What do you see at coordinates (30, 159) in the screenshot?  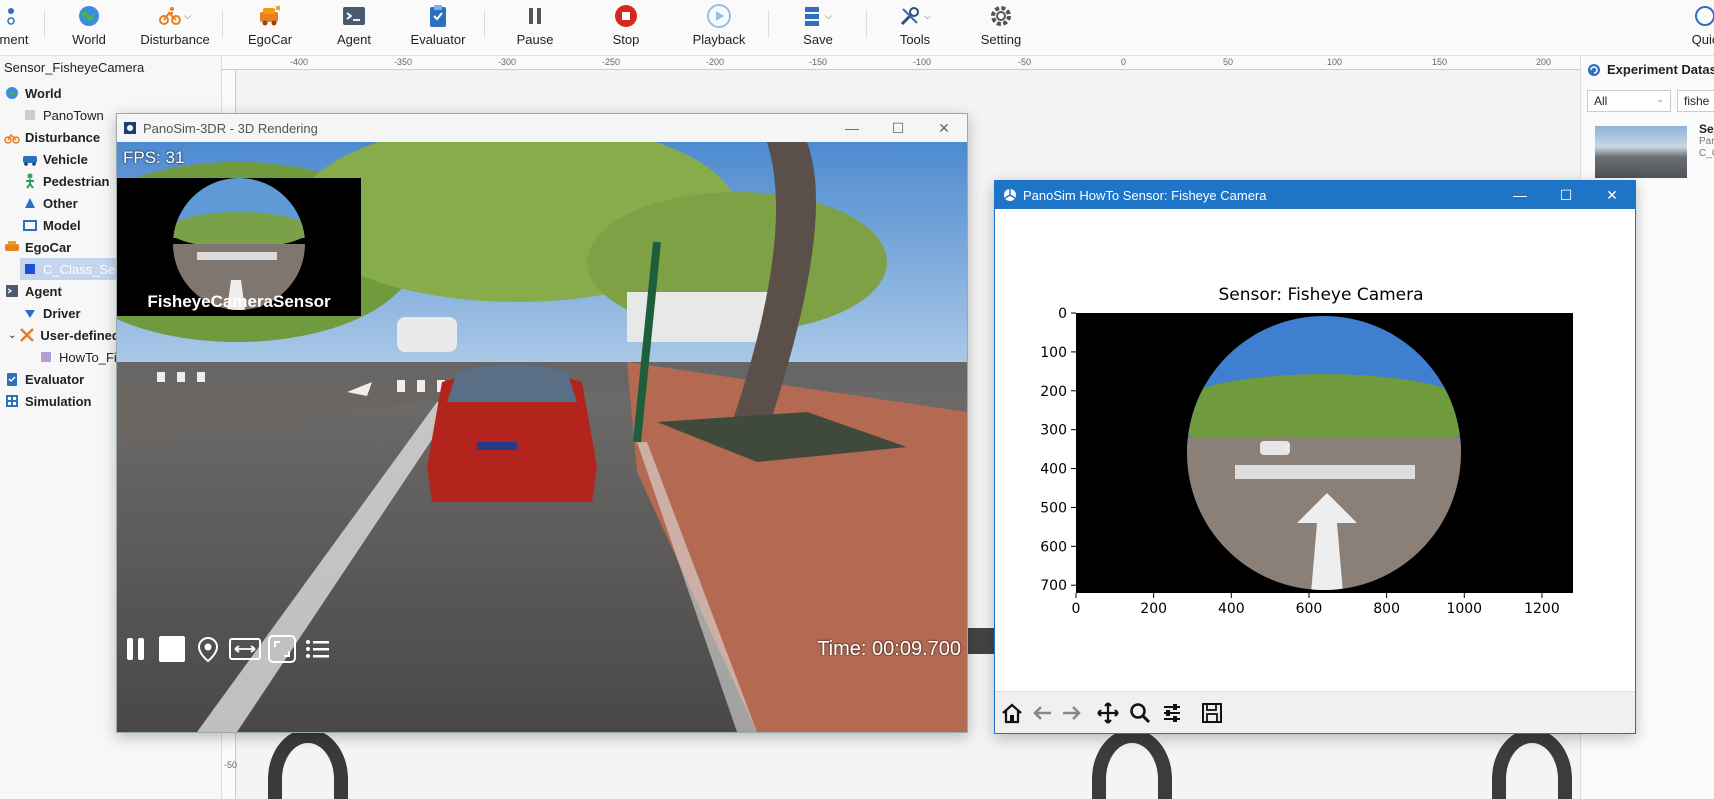 I see `vehicle-icon` at bounding box center [30, 159].